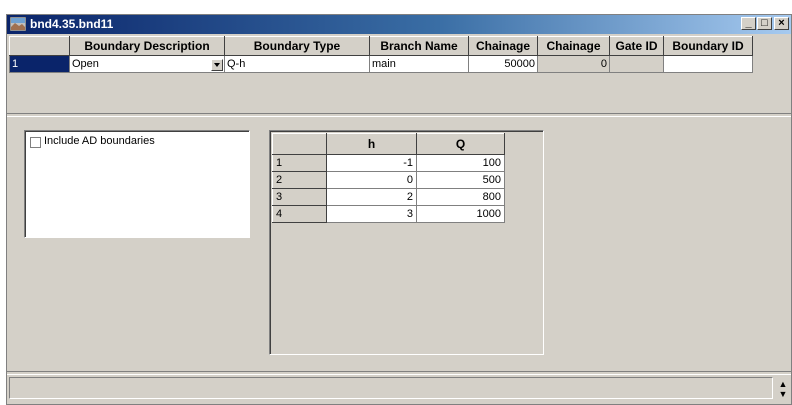  Describe the element at coordinates (399, 373) in the screenshot. I see `status-divider` at that location.